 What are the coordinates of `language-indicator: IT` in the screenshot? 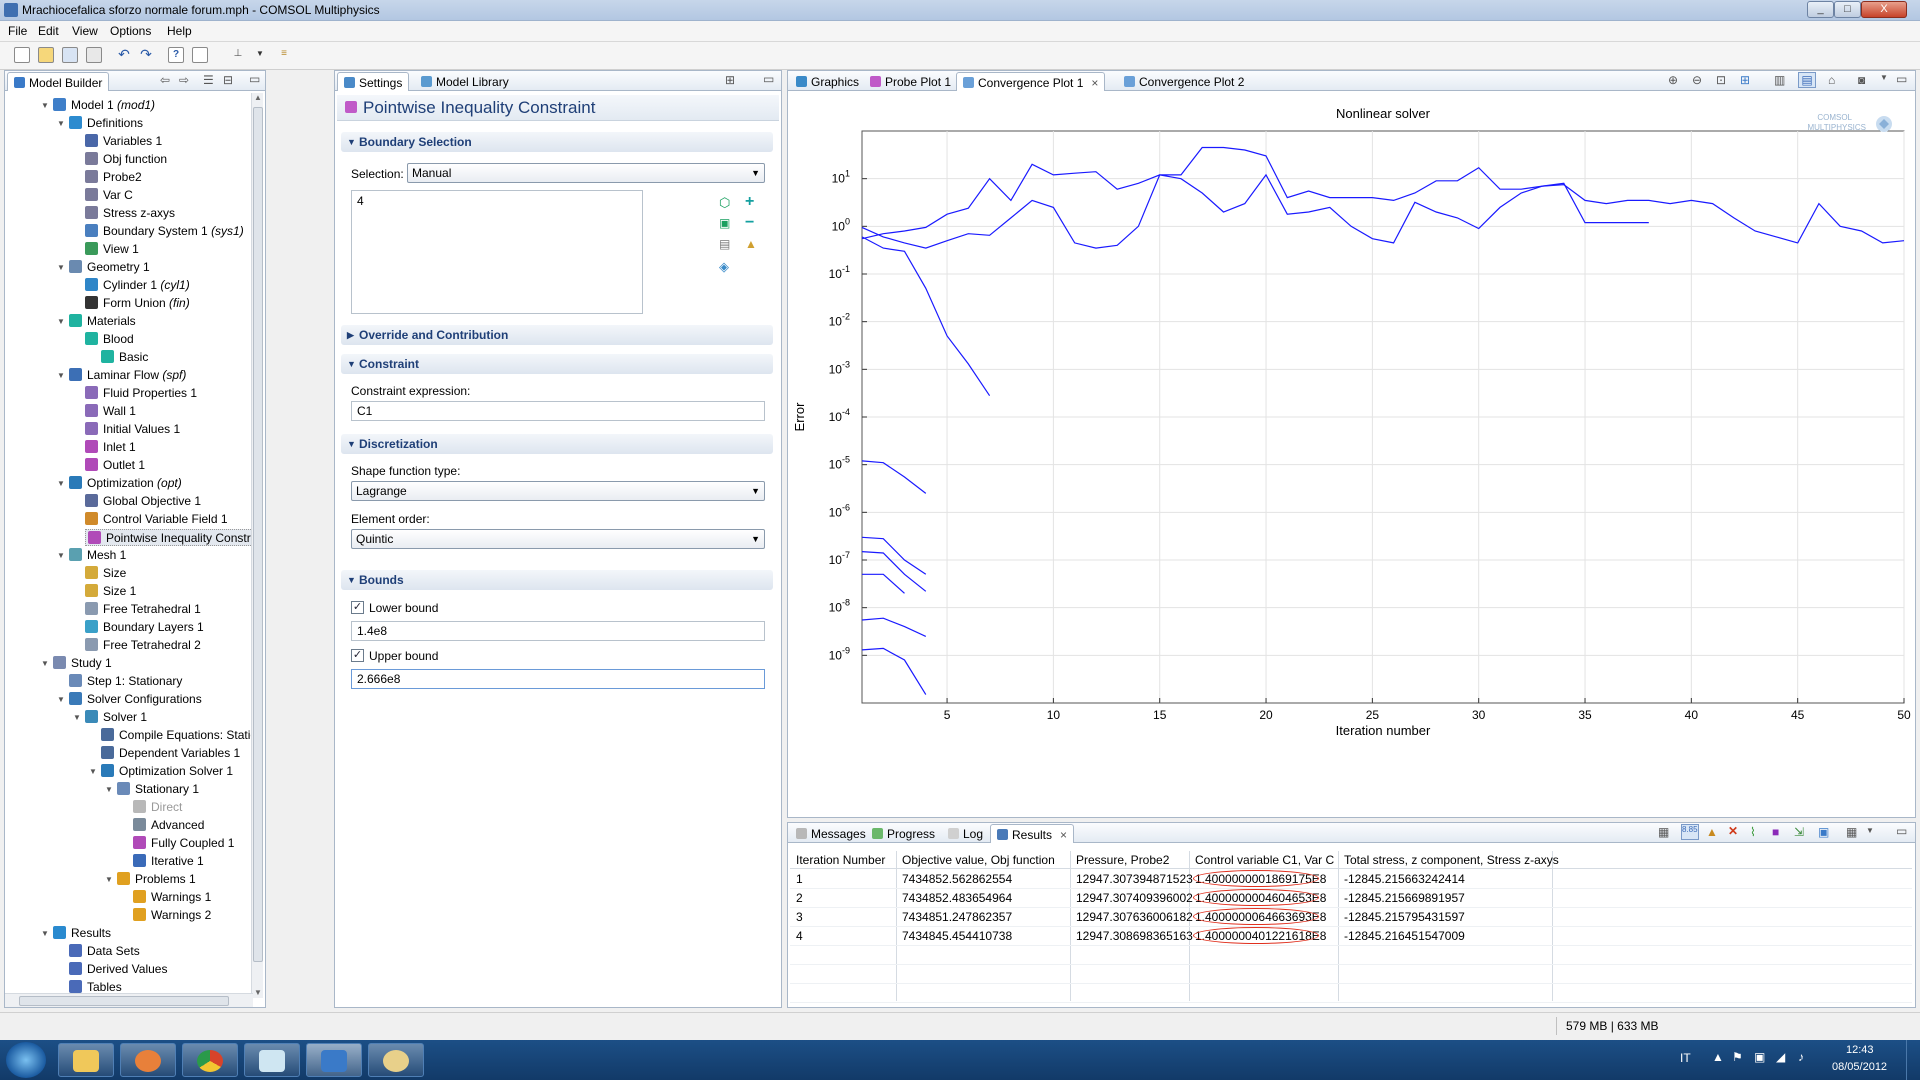 It's located at (1685, 1058).